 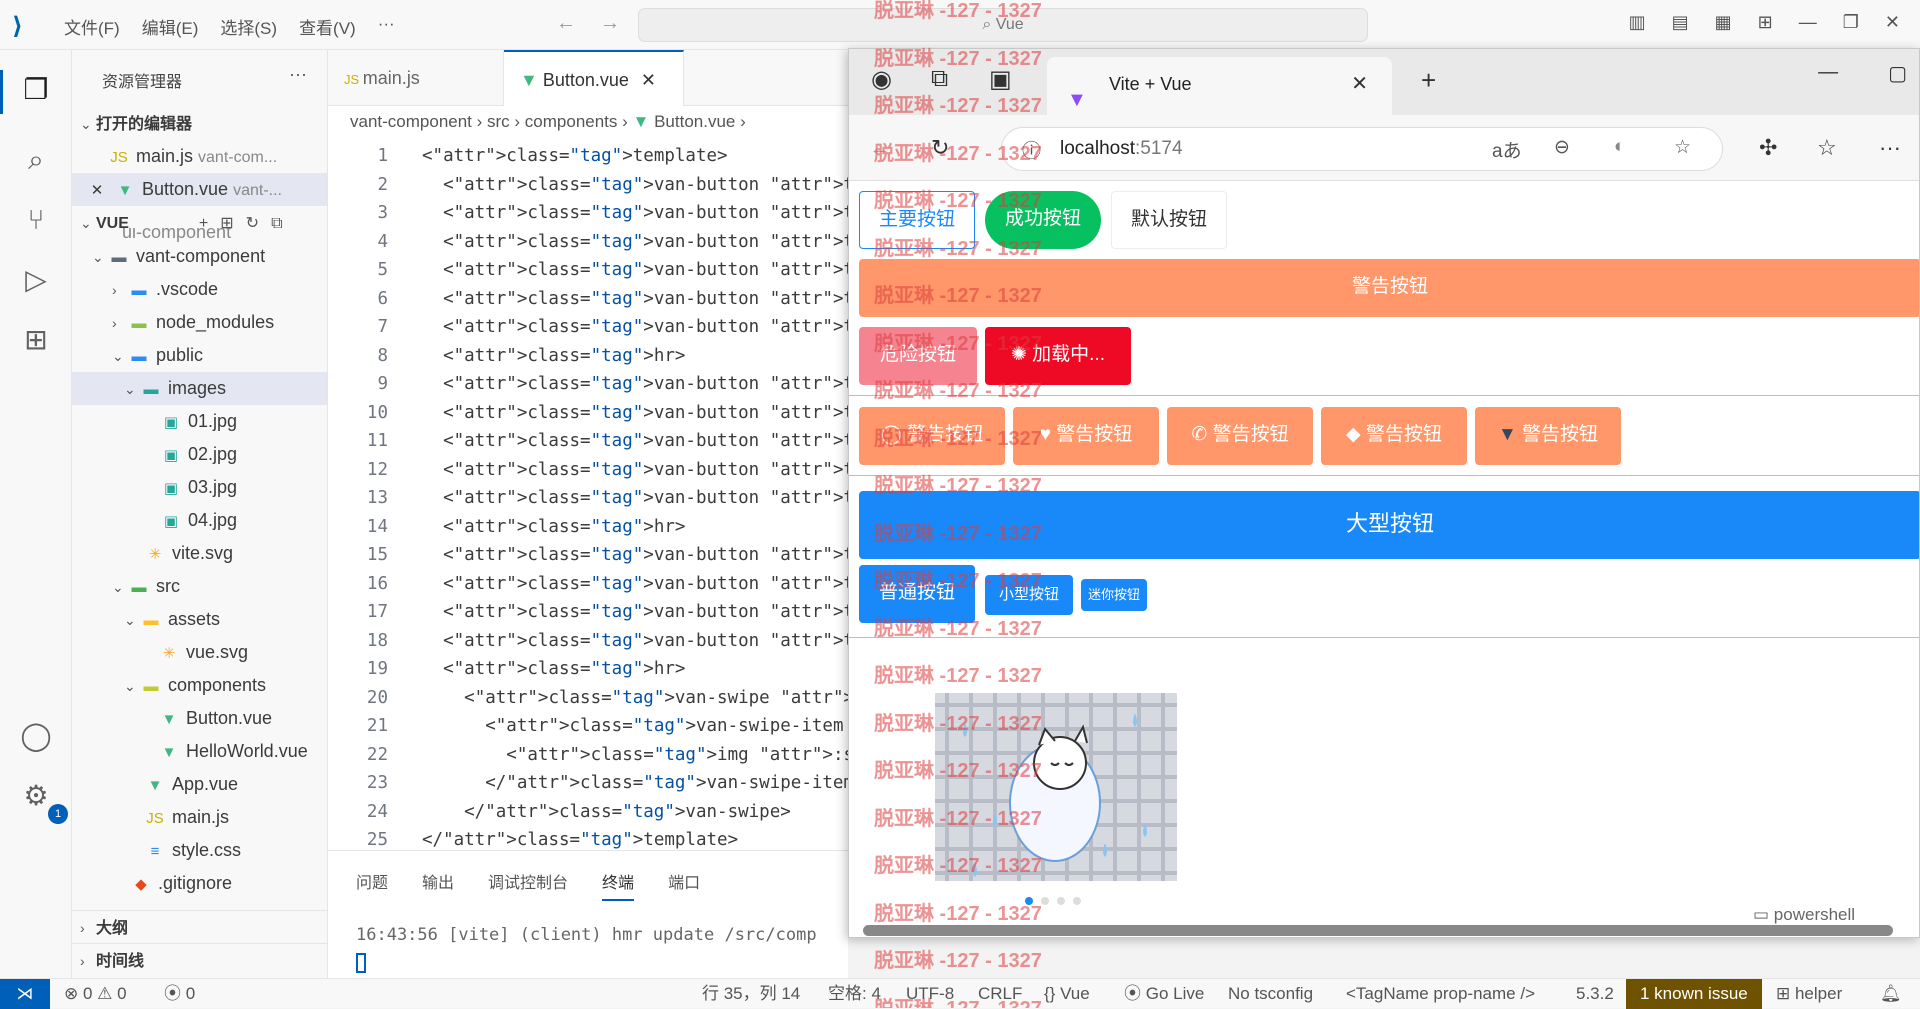 I want to click on toggle-secondary-sidebar-icon: ▦, so click(x=1723, y=22).